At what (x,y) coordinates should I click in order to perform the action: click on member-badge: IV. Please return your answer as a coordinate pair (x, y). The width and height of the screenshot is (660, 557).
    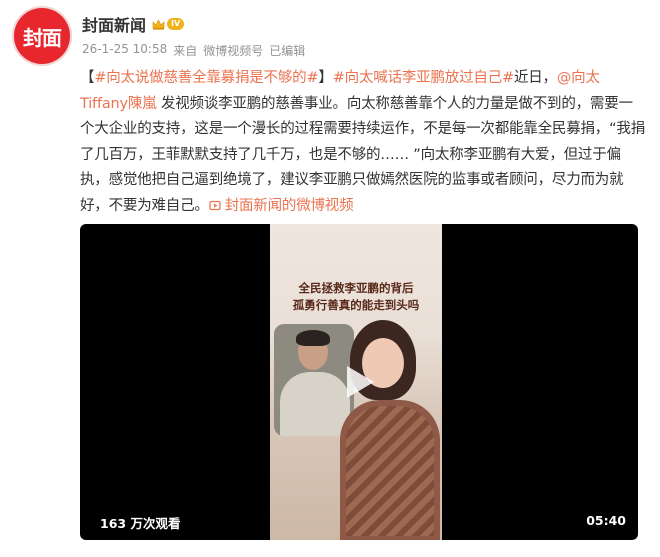
    Looking at the image, I should click on (168, 24).